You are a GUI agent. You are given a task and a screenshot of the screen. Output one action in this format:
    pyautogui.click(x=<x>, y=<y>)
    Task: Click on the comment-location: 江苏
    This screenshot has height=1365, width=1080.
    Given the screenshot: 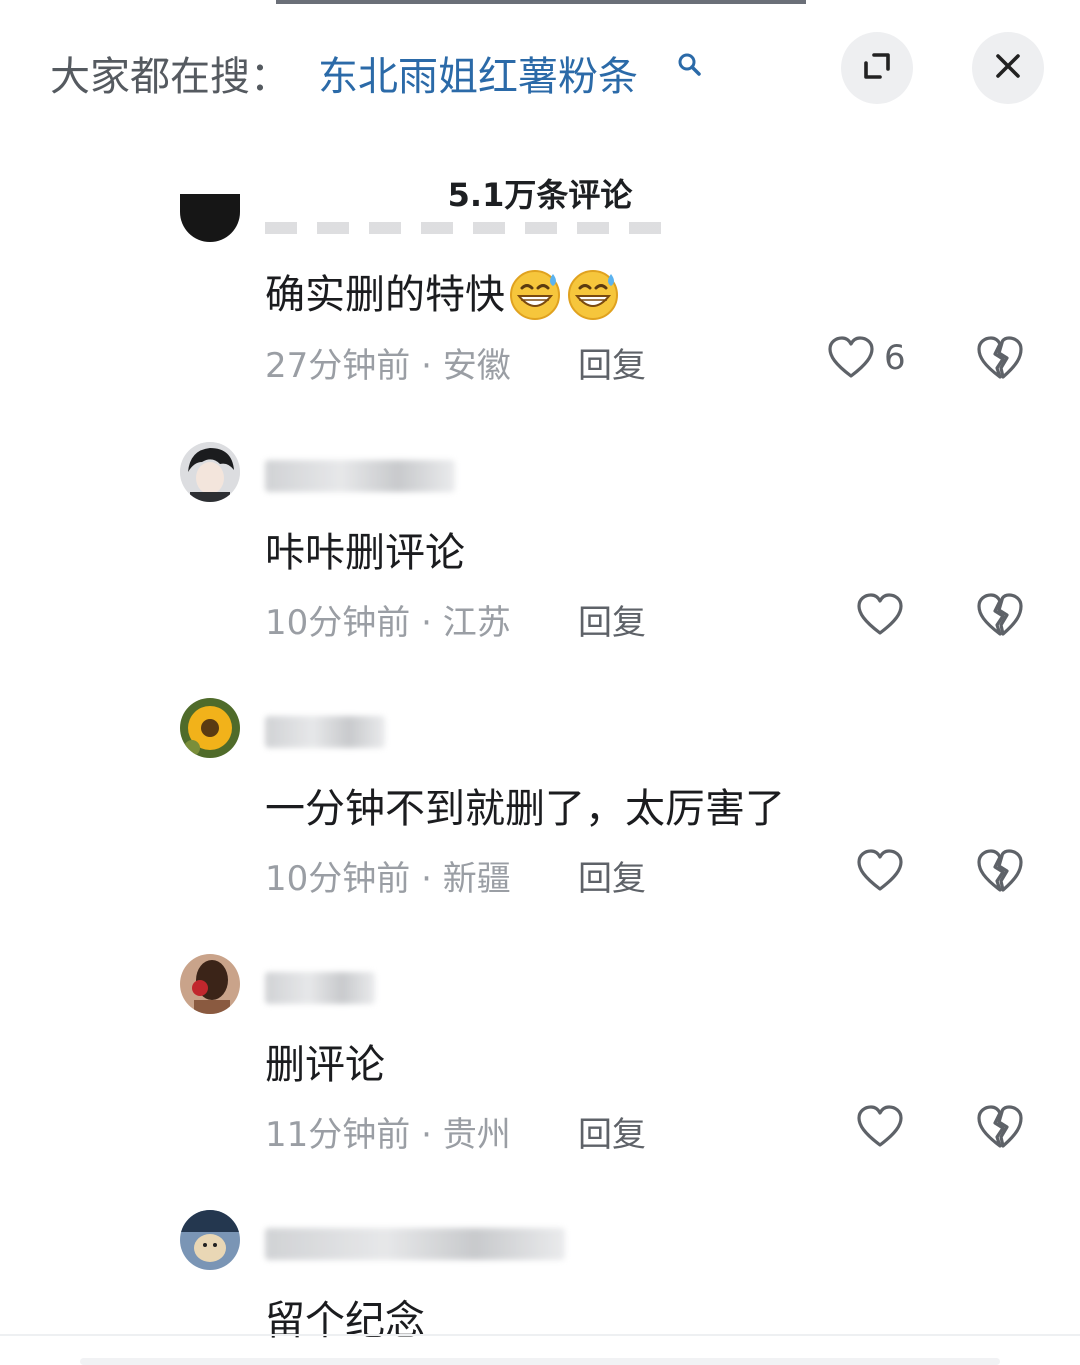 What is the action you would take?
    pyautogui.click(x=476, y=623)
    